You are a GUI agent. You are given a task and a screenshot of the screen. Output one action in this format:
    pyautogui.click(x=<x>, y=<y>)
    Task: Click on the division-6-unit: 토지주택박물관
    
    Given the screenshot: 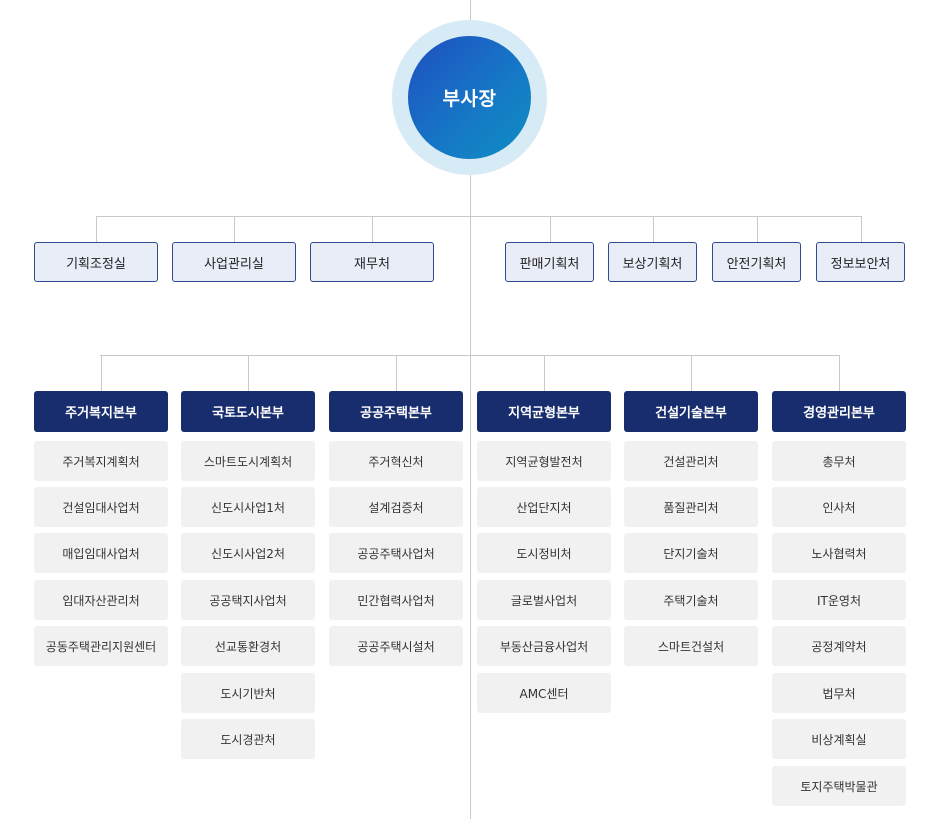 What is the action you would take?
    pyautogui.click(x=839, y=786)
    